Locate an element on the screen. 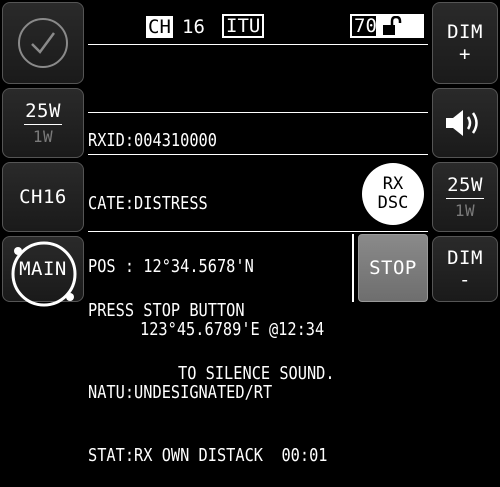  header-bar: CH 16 ITU 70 is located at coordinates (258, 28).